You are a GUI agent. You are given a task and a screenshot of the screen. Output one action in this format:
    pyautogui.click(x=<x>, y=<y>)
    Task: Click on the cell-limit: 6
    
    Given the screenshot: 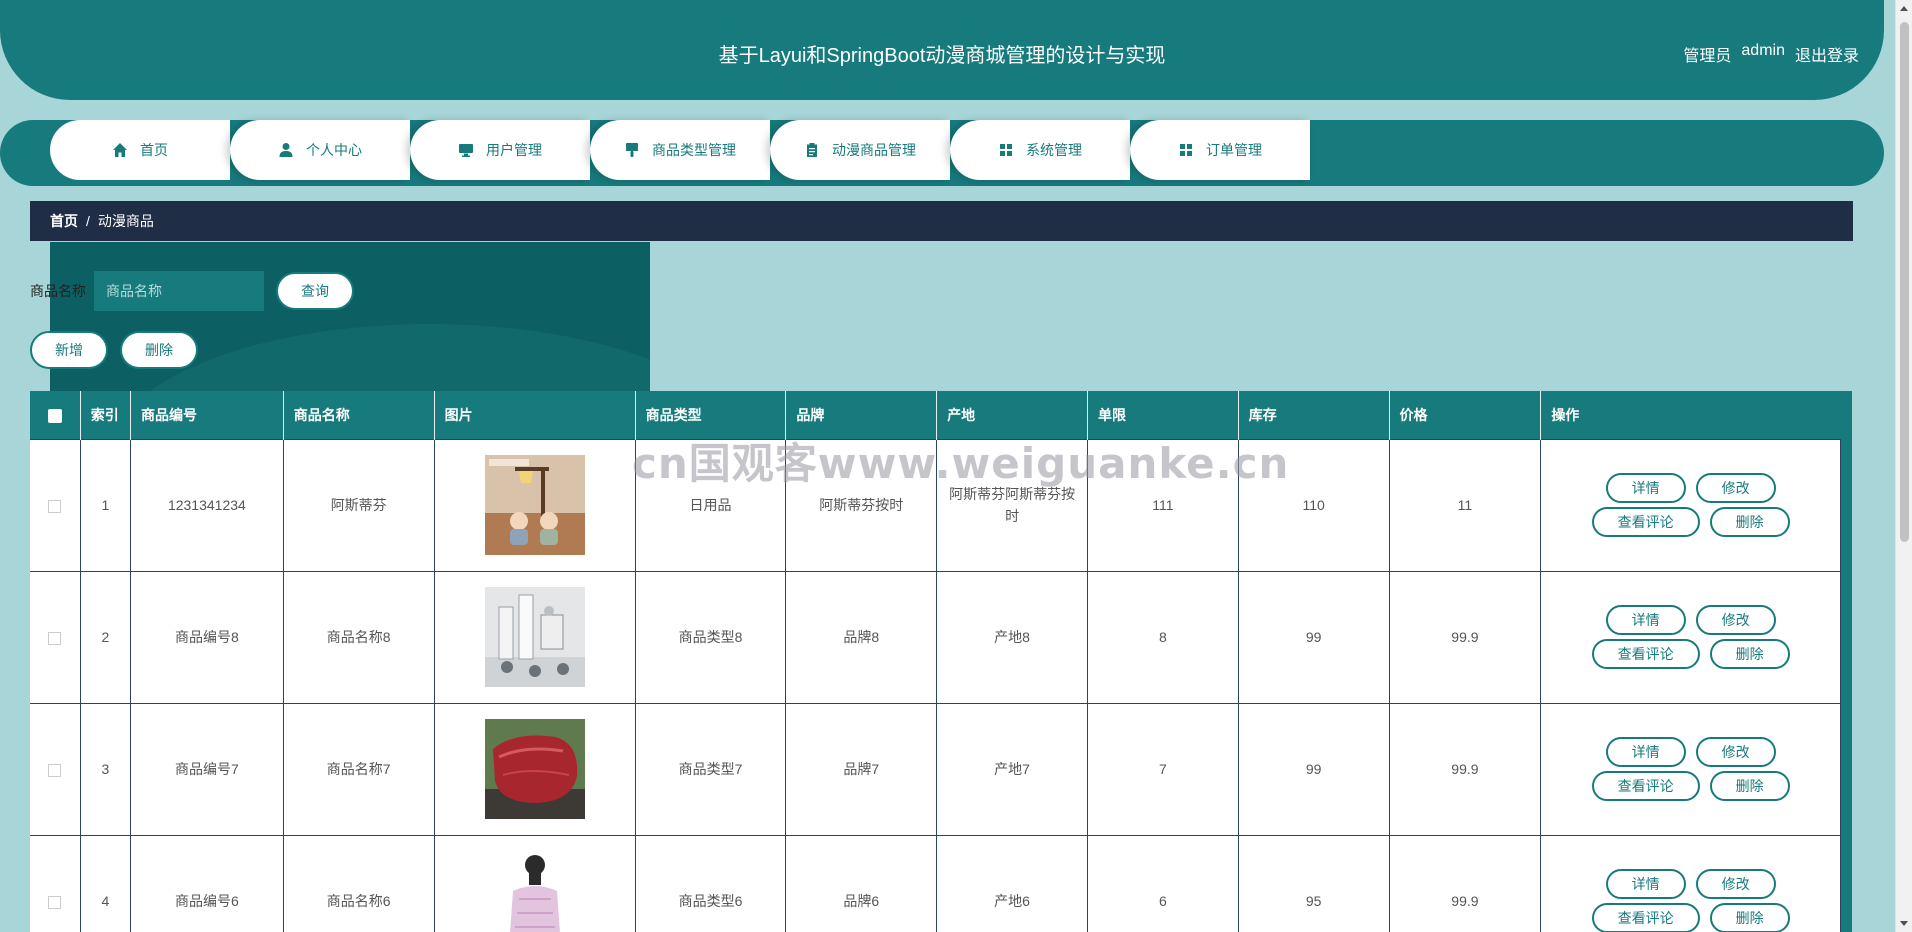 What is the action you would take?
    pyautogui.click(x=1162, y=883)
    